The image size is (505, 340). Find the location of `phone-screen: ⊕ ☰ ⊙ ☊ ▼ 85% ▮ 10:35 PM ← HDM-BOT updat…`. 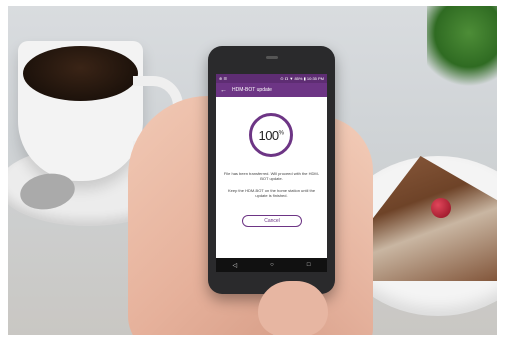

phone-screen: ⊕ ☰ ⊙ ☊ ▼ 85% ▮ 10:35 PM ← HDM-BOT updat… is located at coordinates (271, 173).